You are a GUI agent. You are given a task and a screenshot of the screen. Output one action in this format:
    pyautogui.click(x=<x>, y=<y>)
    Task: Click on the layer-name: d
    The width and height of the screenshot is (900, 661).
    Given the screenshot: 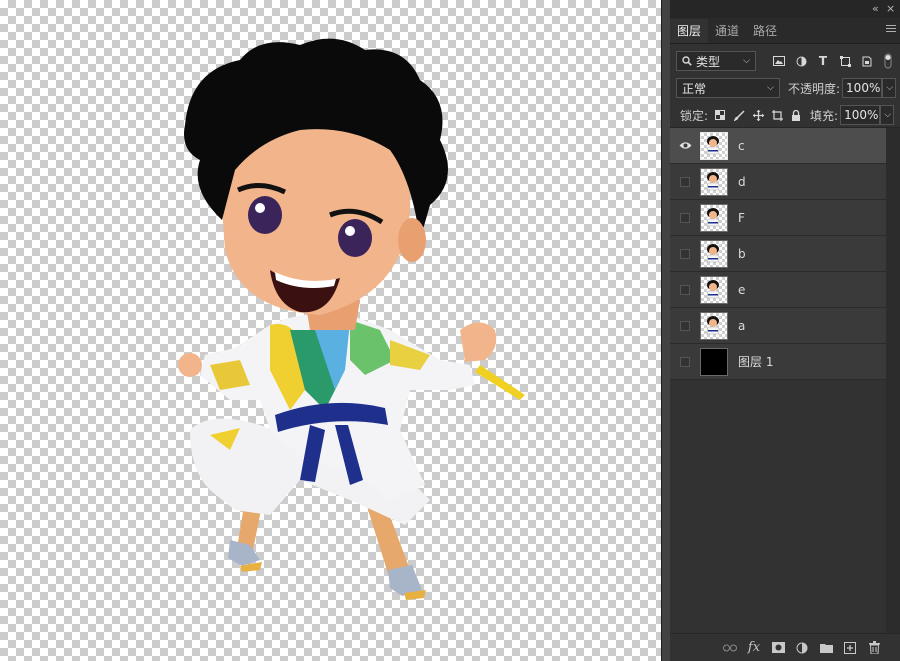 What is the action you would take?
    pyautogui.click(x=742, y=181)
    